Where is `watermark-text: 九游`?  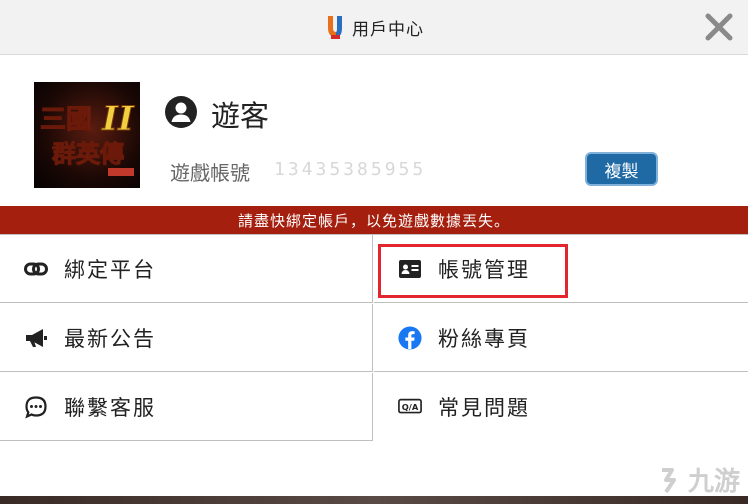 watermark-text: 九游 is located at coordinates (713, 482).